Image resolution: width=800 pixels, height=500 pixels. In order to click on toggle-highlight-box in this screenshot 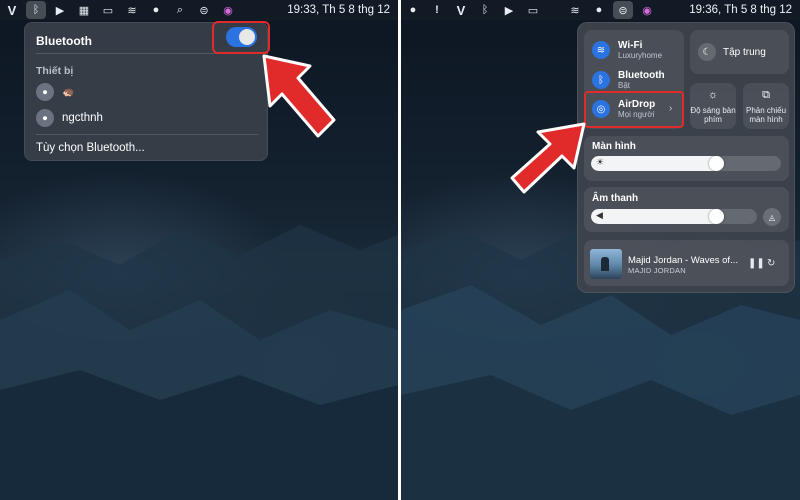, I will do `click(241, 37)`.